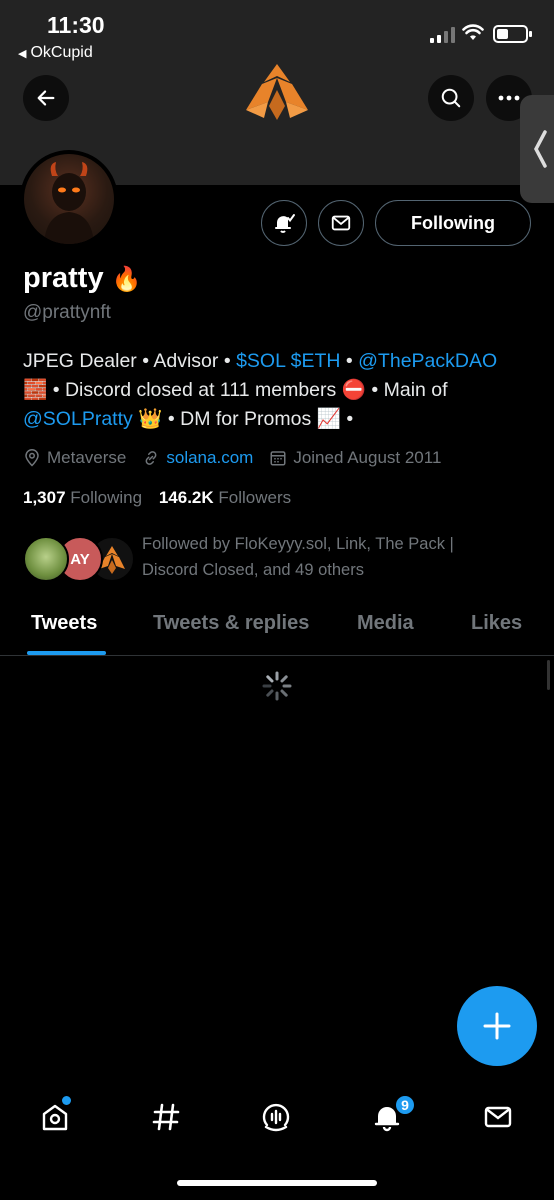  I want to click on bell-check-icon, so click(285, 223).